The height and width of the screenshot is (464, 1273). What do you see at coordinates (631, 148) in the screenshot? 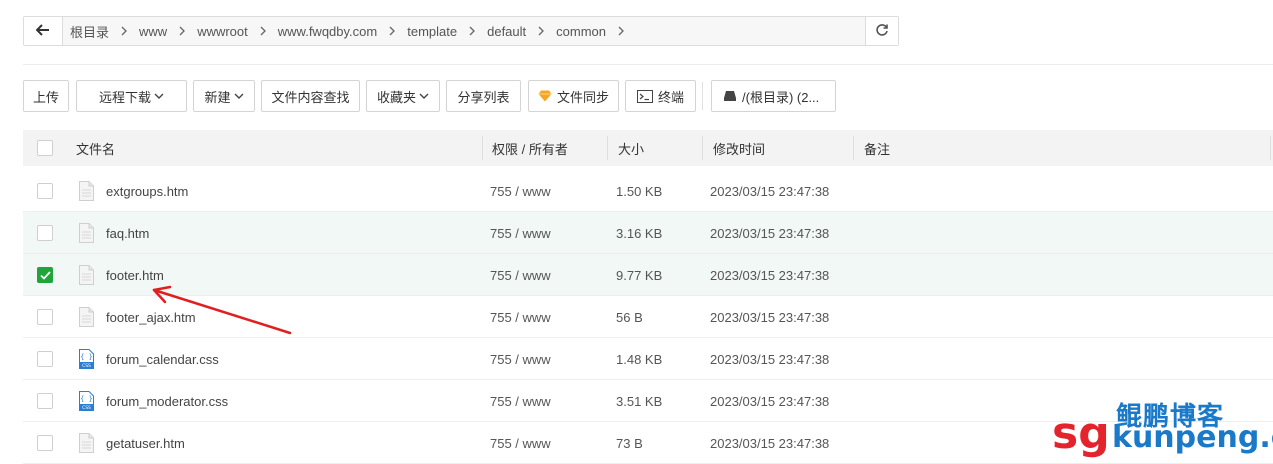
I see `header-size: 大小` at bounding box center [631, 148].